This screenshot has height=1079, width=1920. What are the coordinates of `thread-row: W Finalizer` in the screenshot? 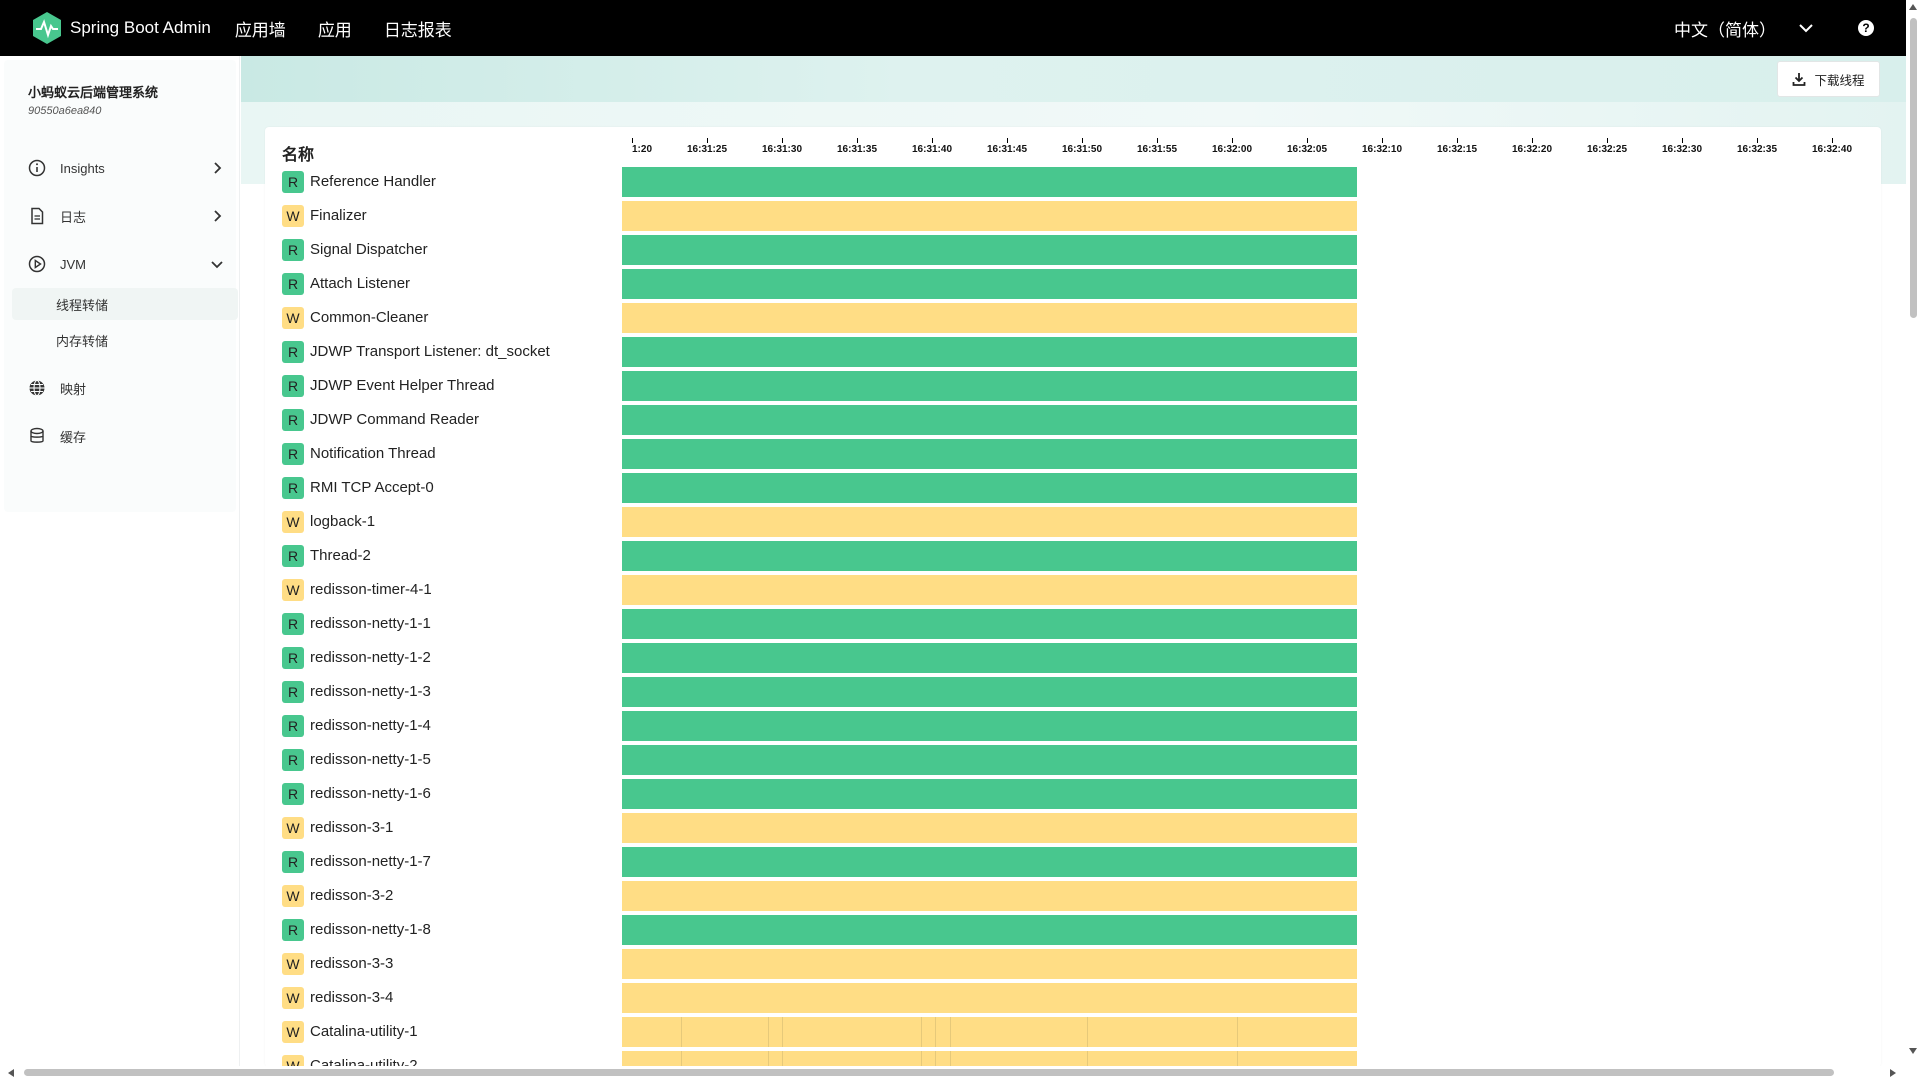 It's located at (1073, 216).